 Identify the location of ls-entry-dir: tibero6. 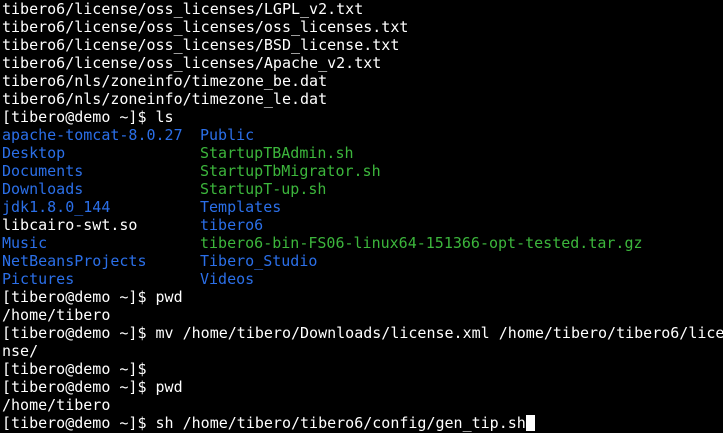
(232, 225).